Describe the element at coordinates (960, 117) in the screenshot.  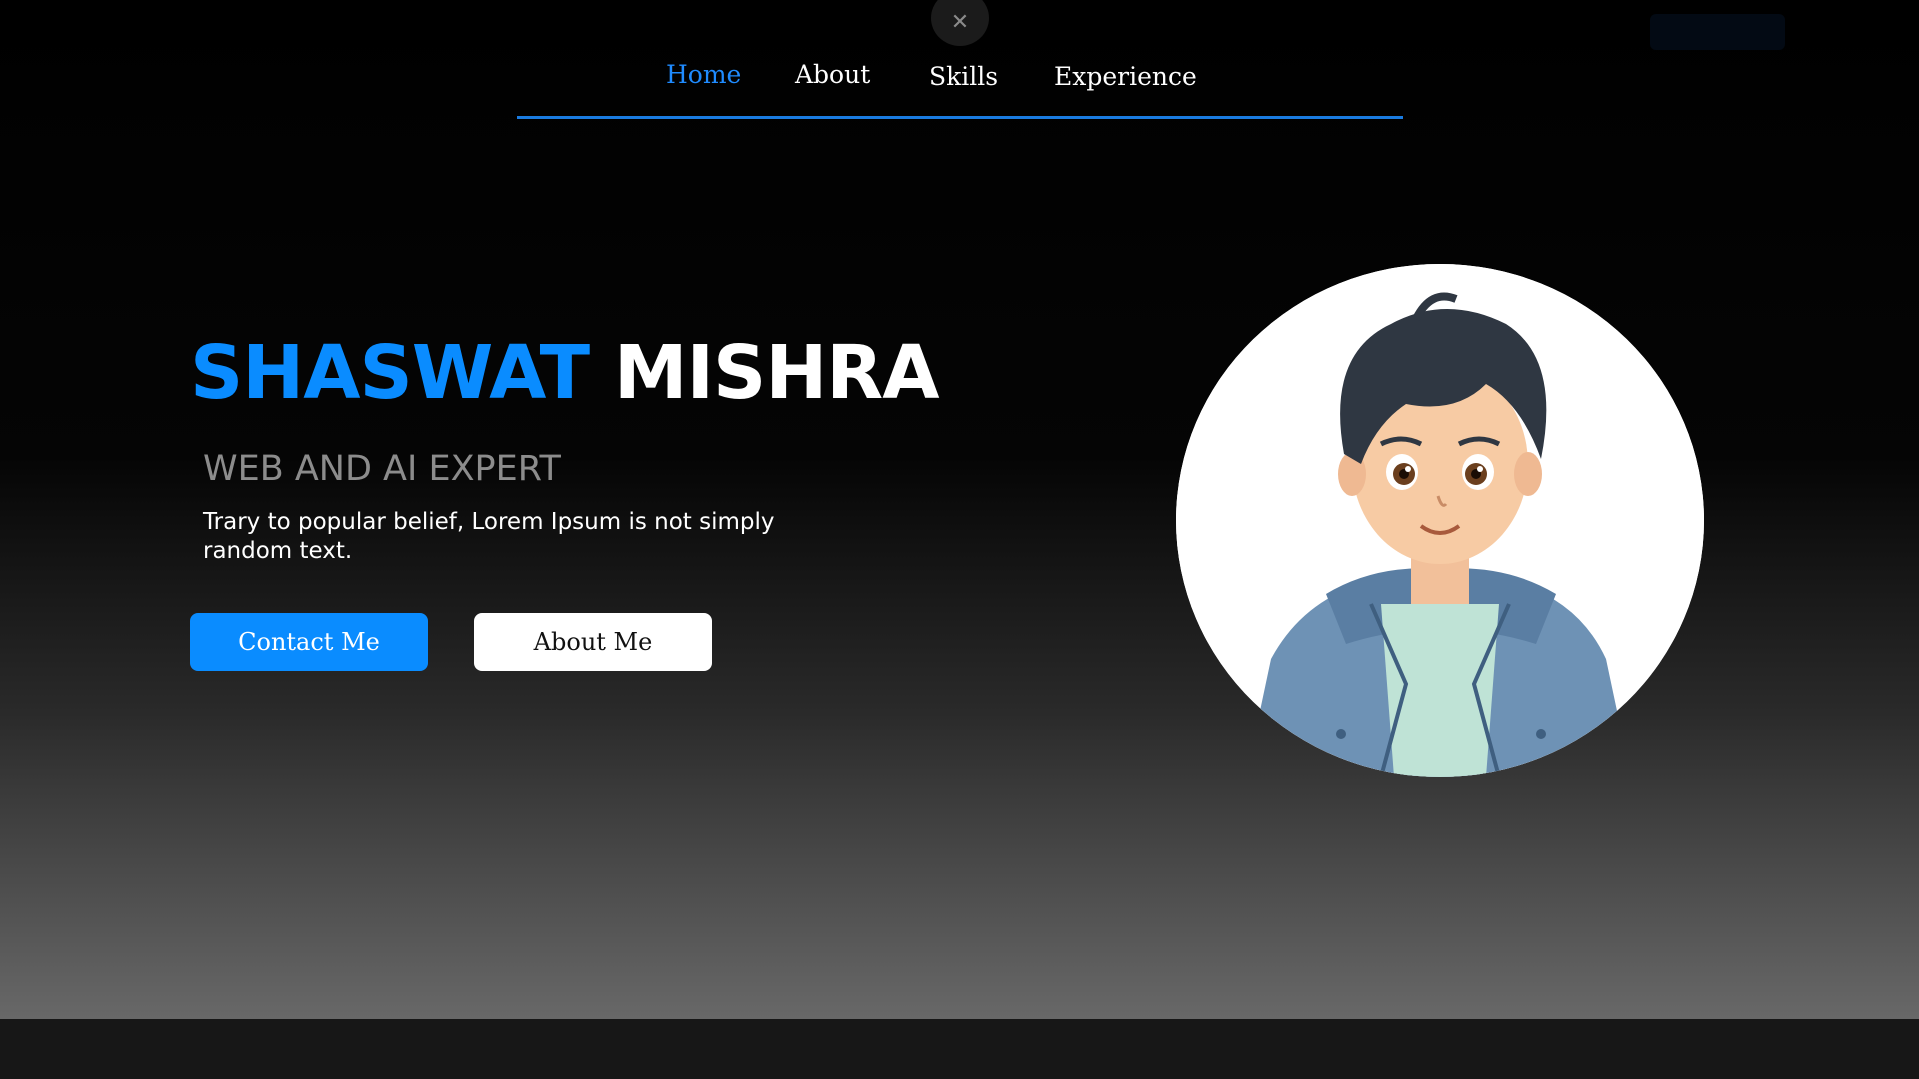
I see `nav-underline` at that location.